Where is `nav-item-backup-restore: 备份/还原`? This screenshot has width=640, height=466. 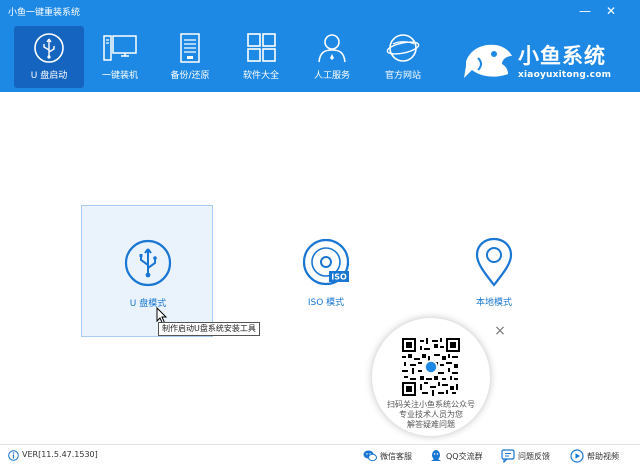
nav-item-backup-restore: 备份/还原 is located at coordinates (190, 57).